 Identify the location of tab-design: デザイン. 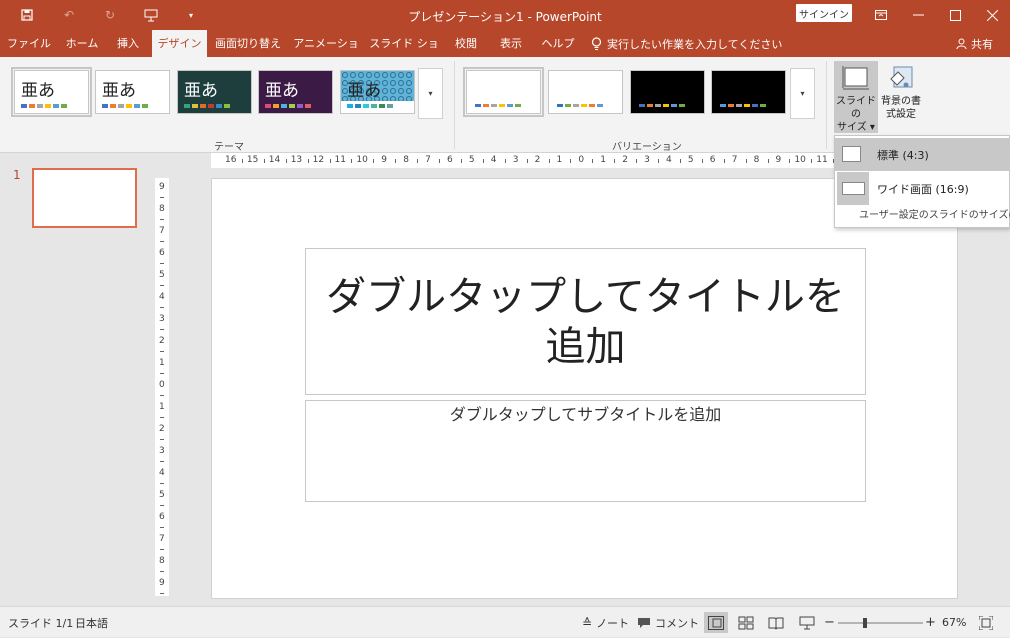
(179, 43).